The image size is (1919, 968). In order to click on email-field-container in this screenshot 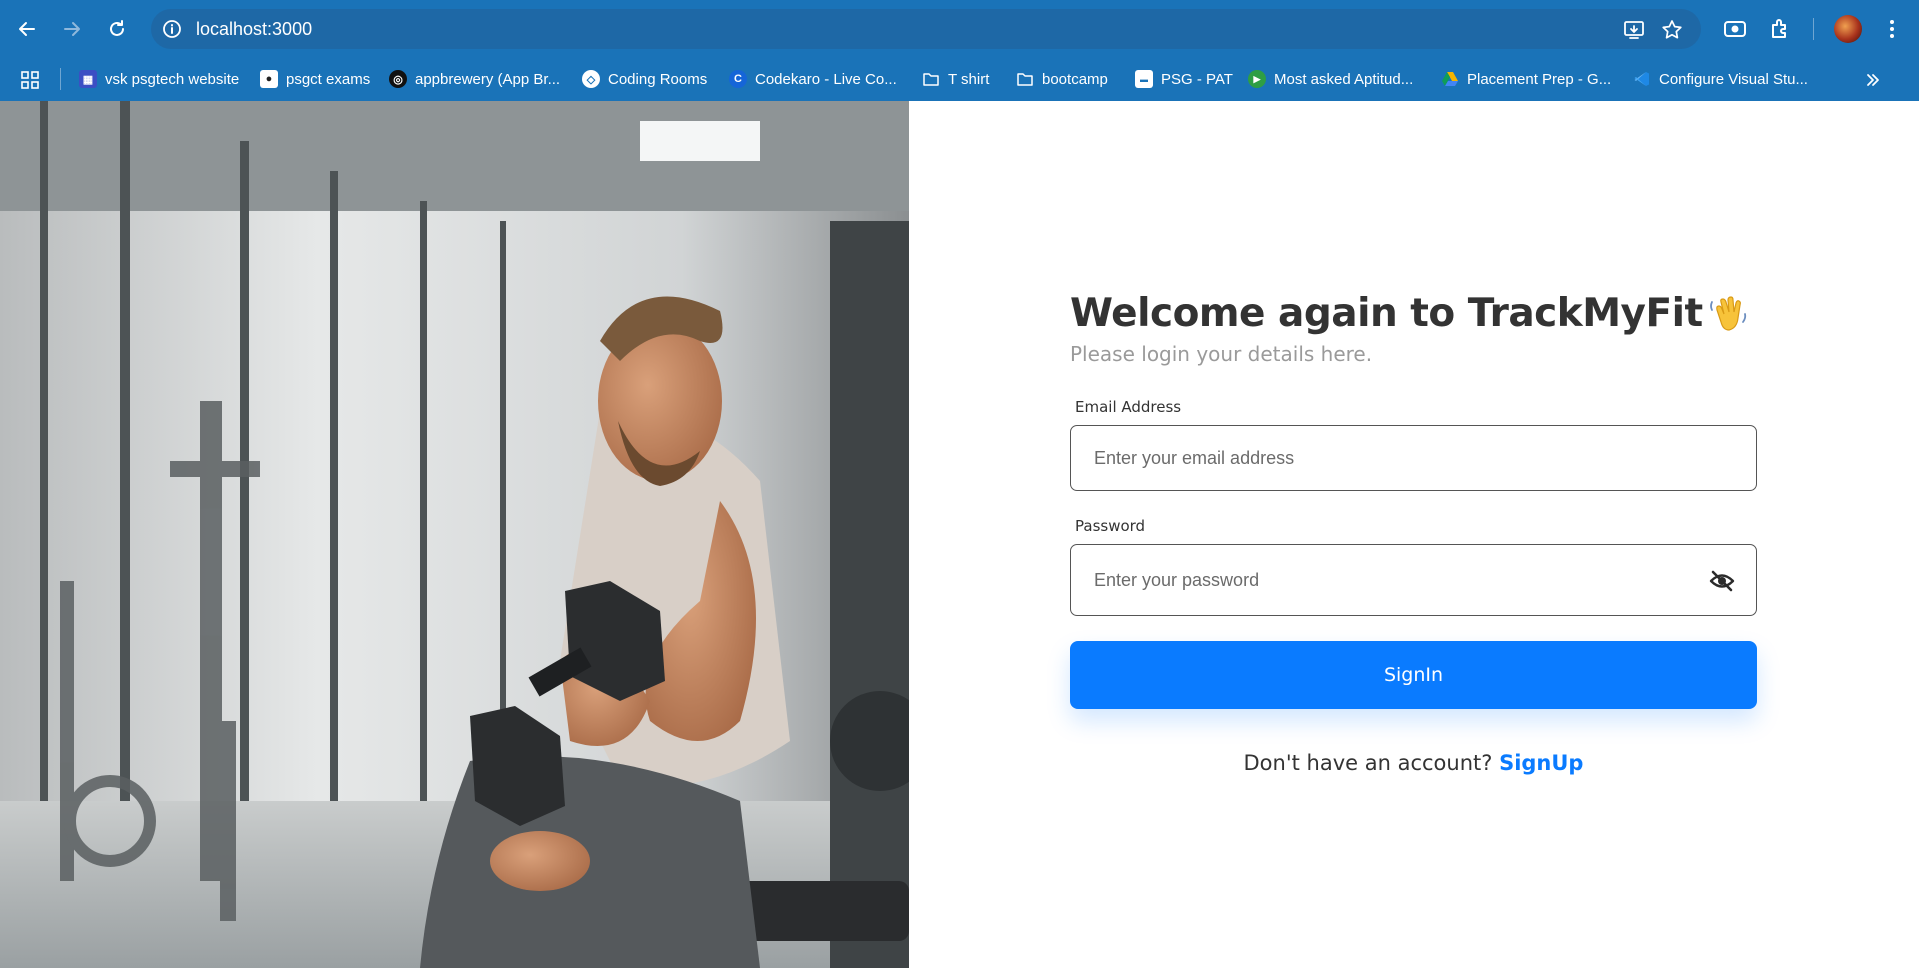, I will do `click(1413, 458)`.